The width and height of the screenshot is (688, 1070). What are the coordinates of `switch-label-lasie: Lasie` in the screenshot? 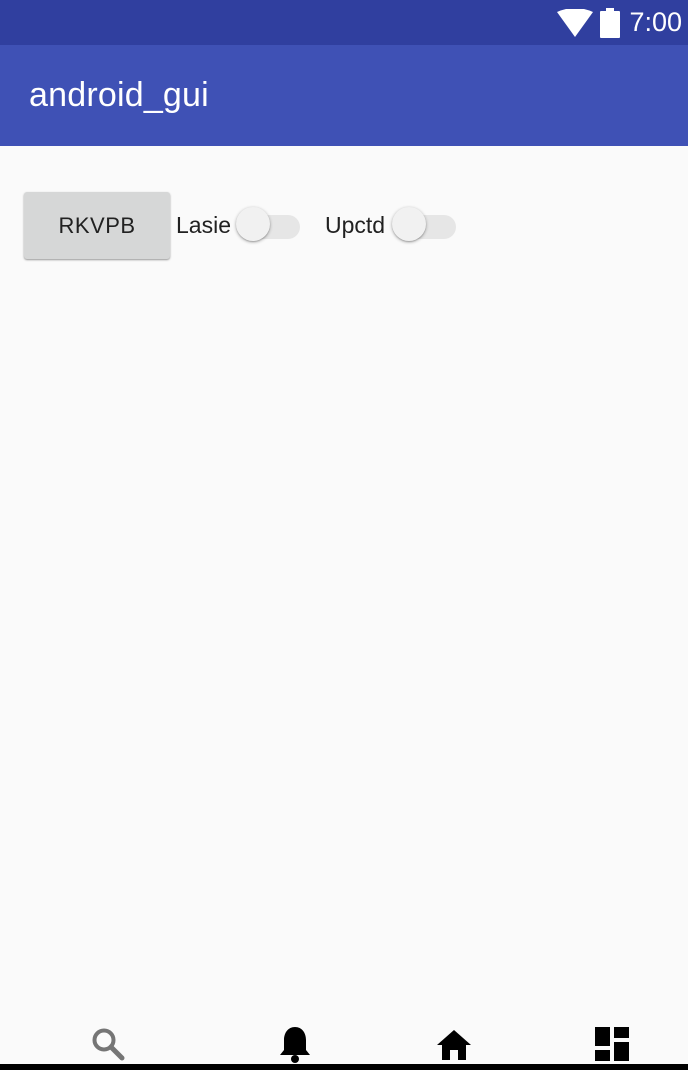 It's located at (203, 225).